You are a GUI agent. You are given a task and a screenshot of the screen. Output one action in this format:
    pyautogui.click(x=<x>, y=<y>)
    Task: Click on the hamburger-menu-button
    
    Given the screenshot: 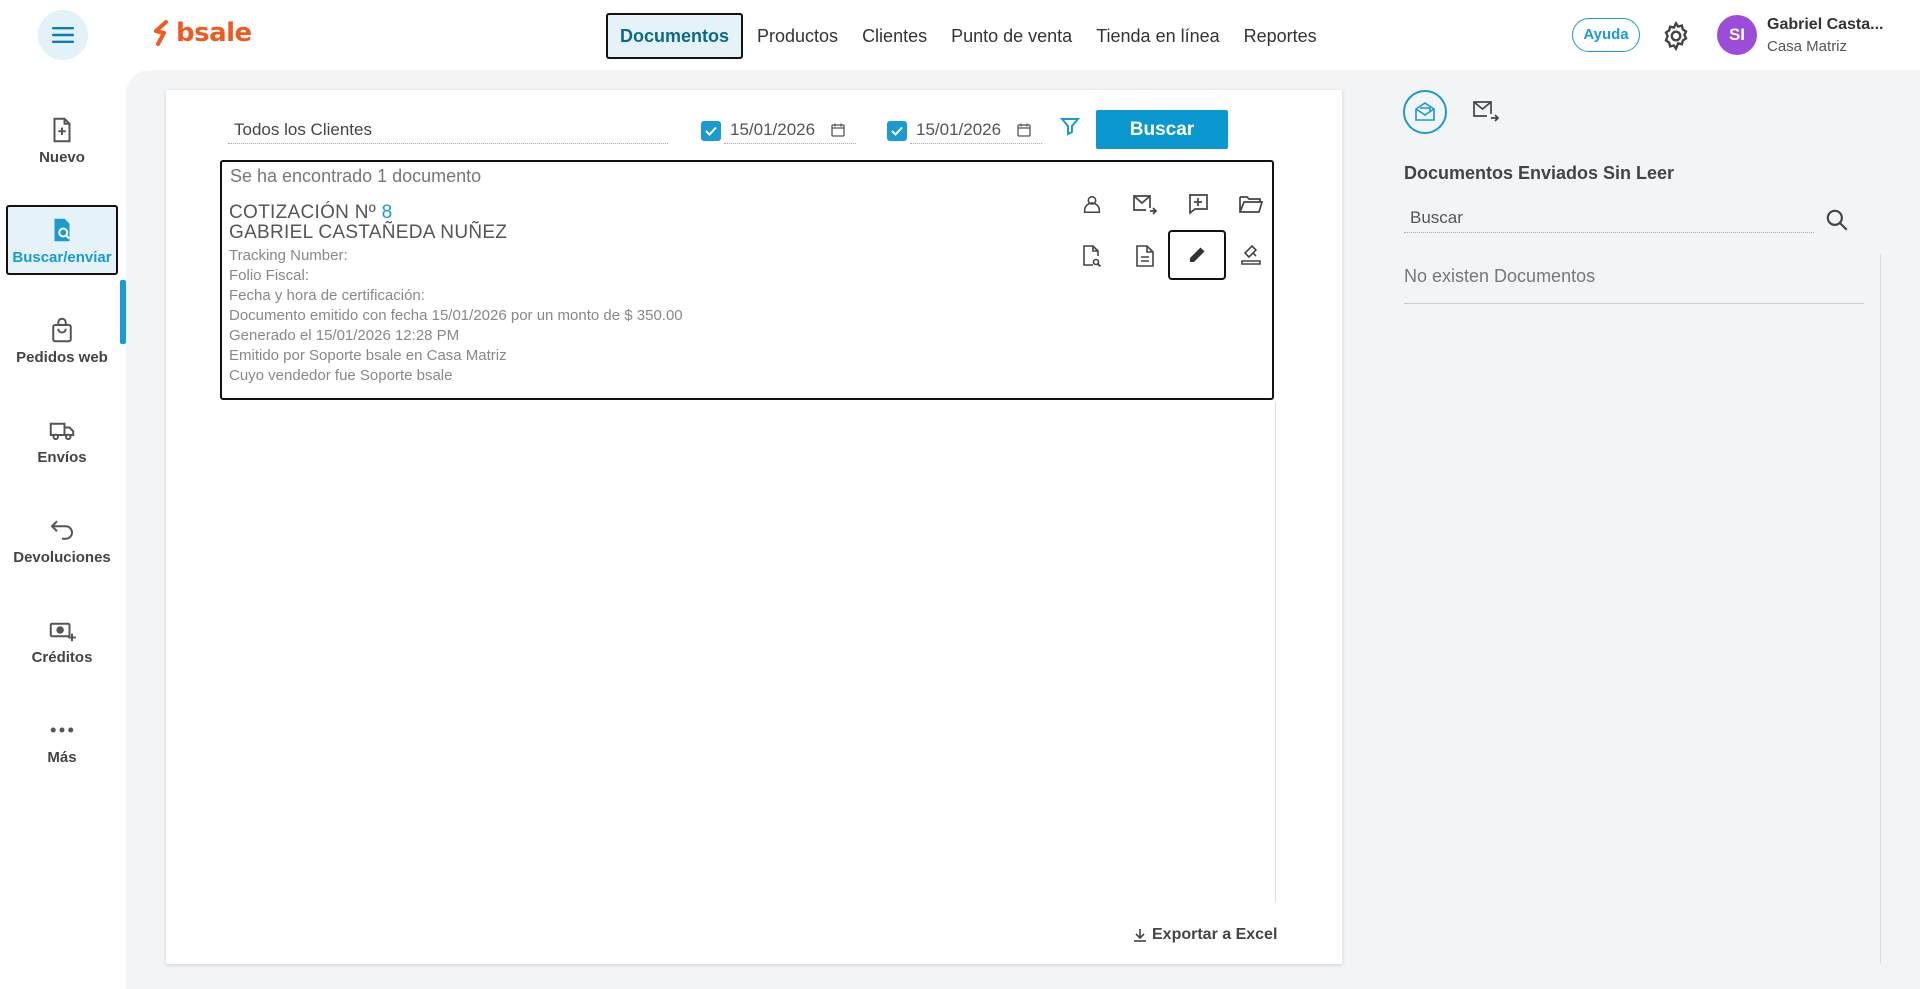 What is the action you would take?
    pyautogui.click(x=63, y=35)
    